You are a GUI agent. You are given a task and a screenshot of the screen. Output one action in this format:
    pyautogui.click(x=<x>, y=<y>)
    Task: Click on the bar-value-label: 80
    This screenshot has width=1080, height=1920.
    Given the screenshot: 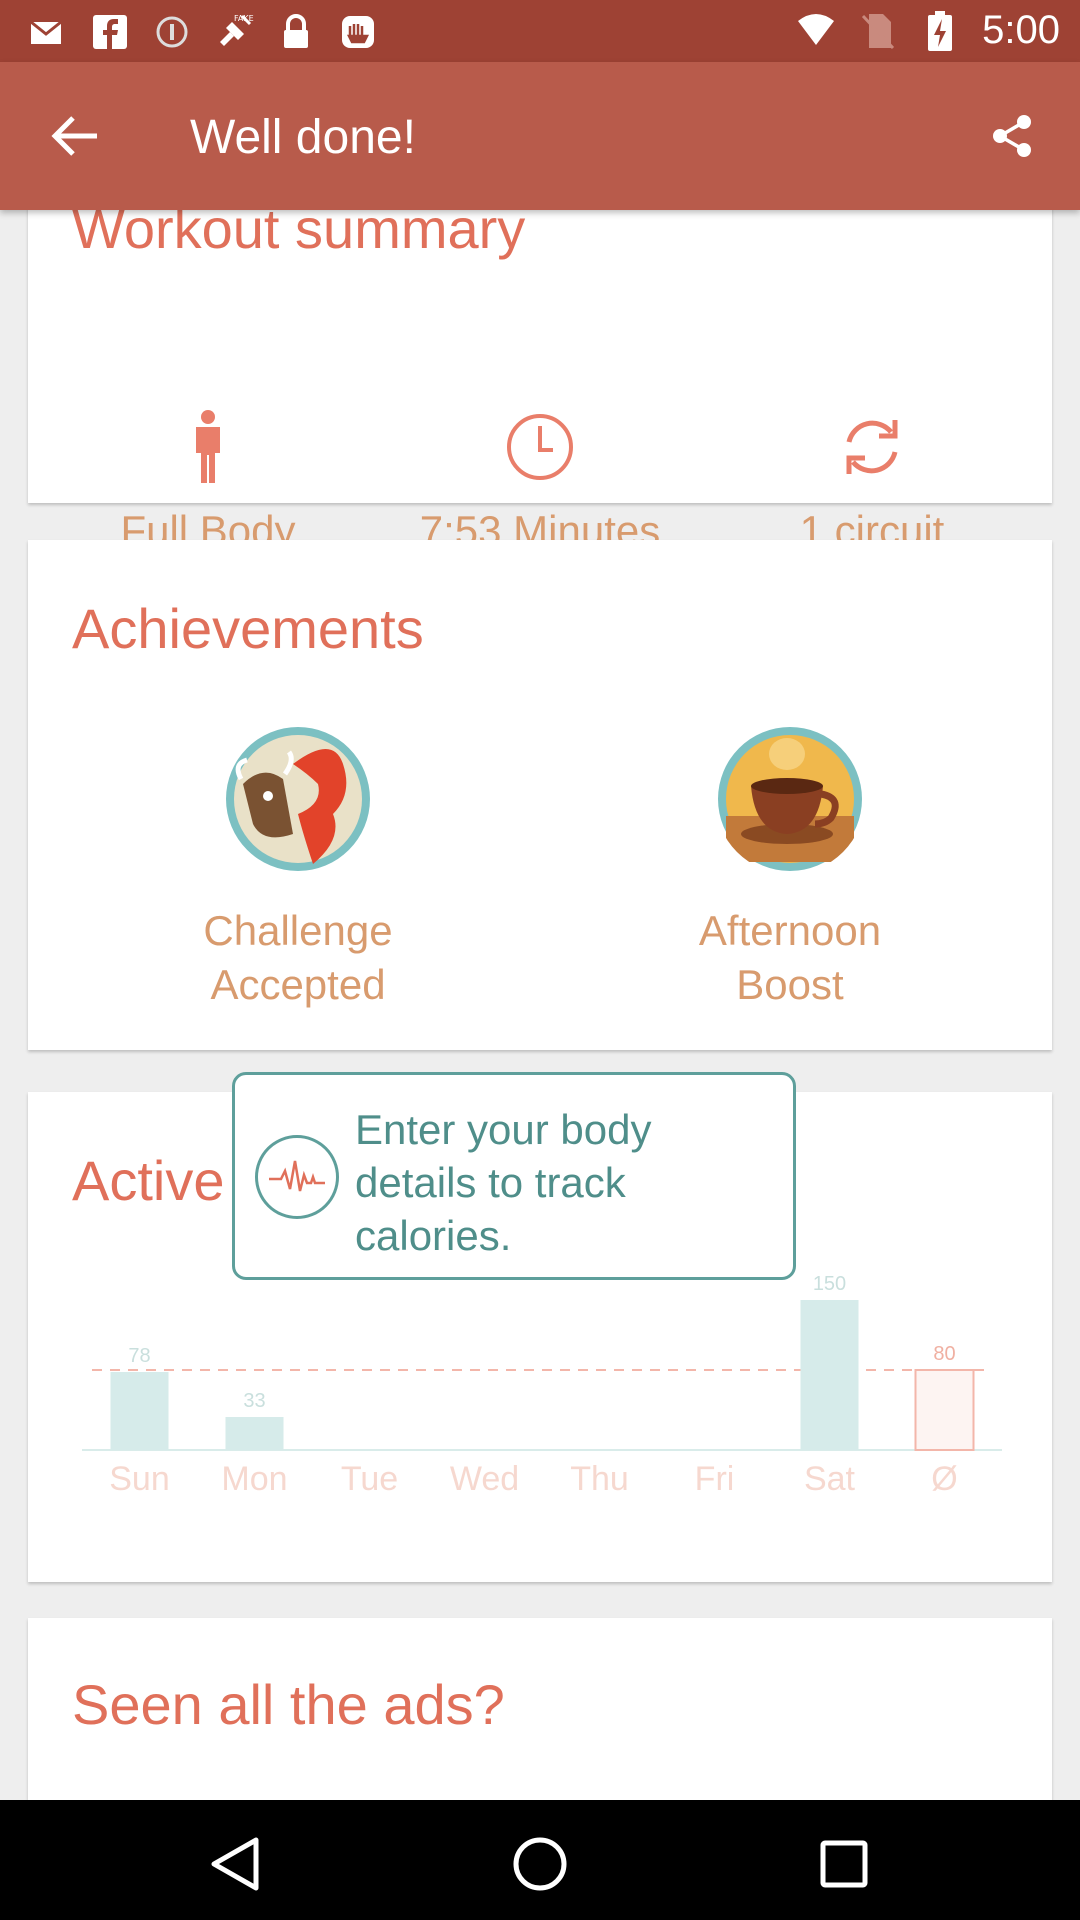 What is the action you would take?
    pyautogui.click(x=944, y=1354)
    